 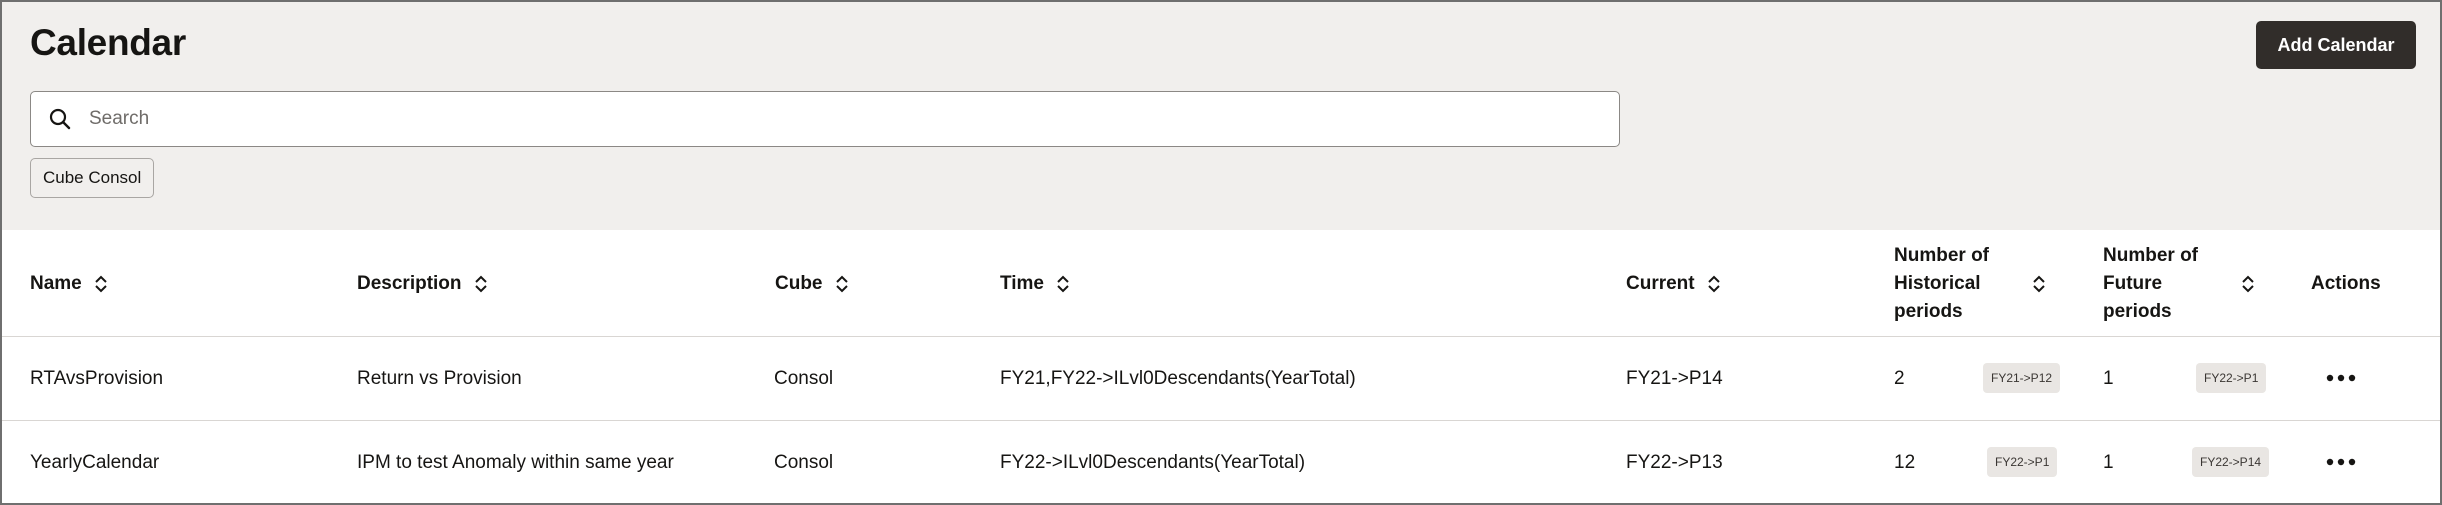 What do you see at coordinates (2336, 45) in the screenshot?
I see `add-calendar-button: Add Calendar` at bounding box center [2336, 45].